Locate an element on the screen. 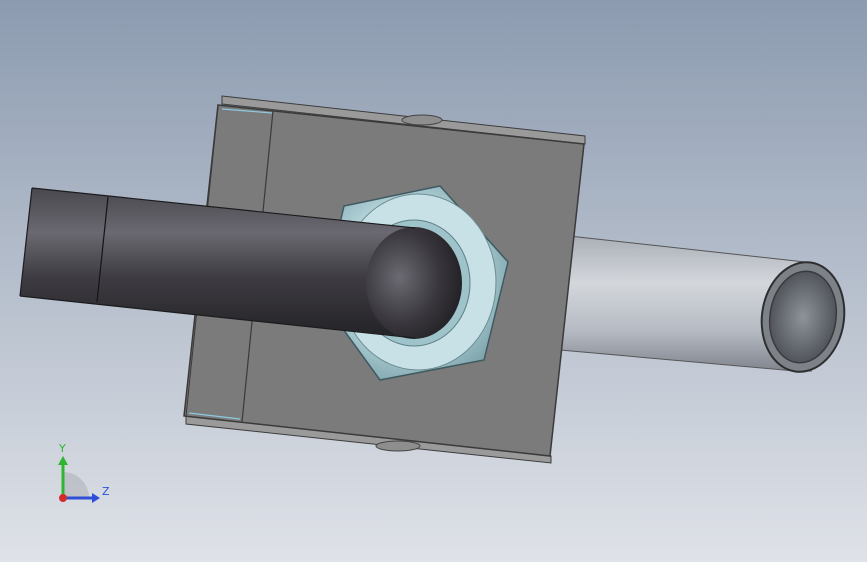 This screenshot has width=867, height=566. orientation-triad: Y Z is located at coordinates (88, 475).